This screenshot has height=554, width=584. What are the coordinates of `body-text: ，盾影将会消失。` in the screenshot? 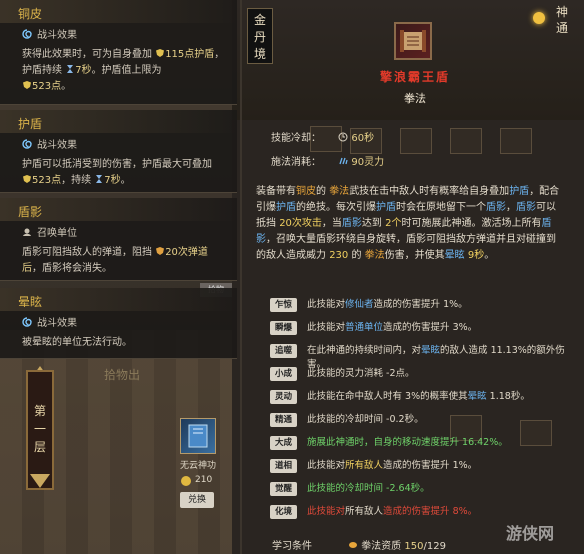 It's located at (72, 268).